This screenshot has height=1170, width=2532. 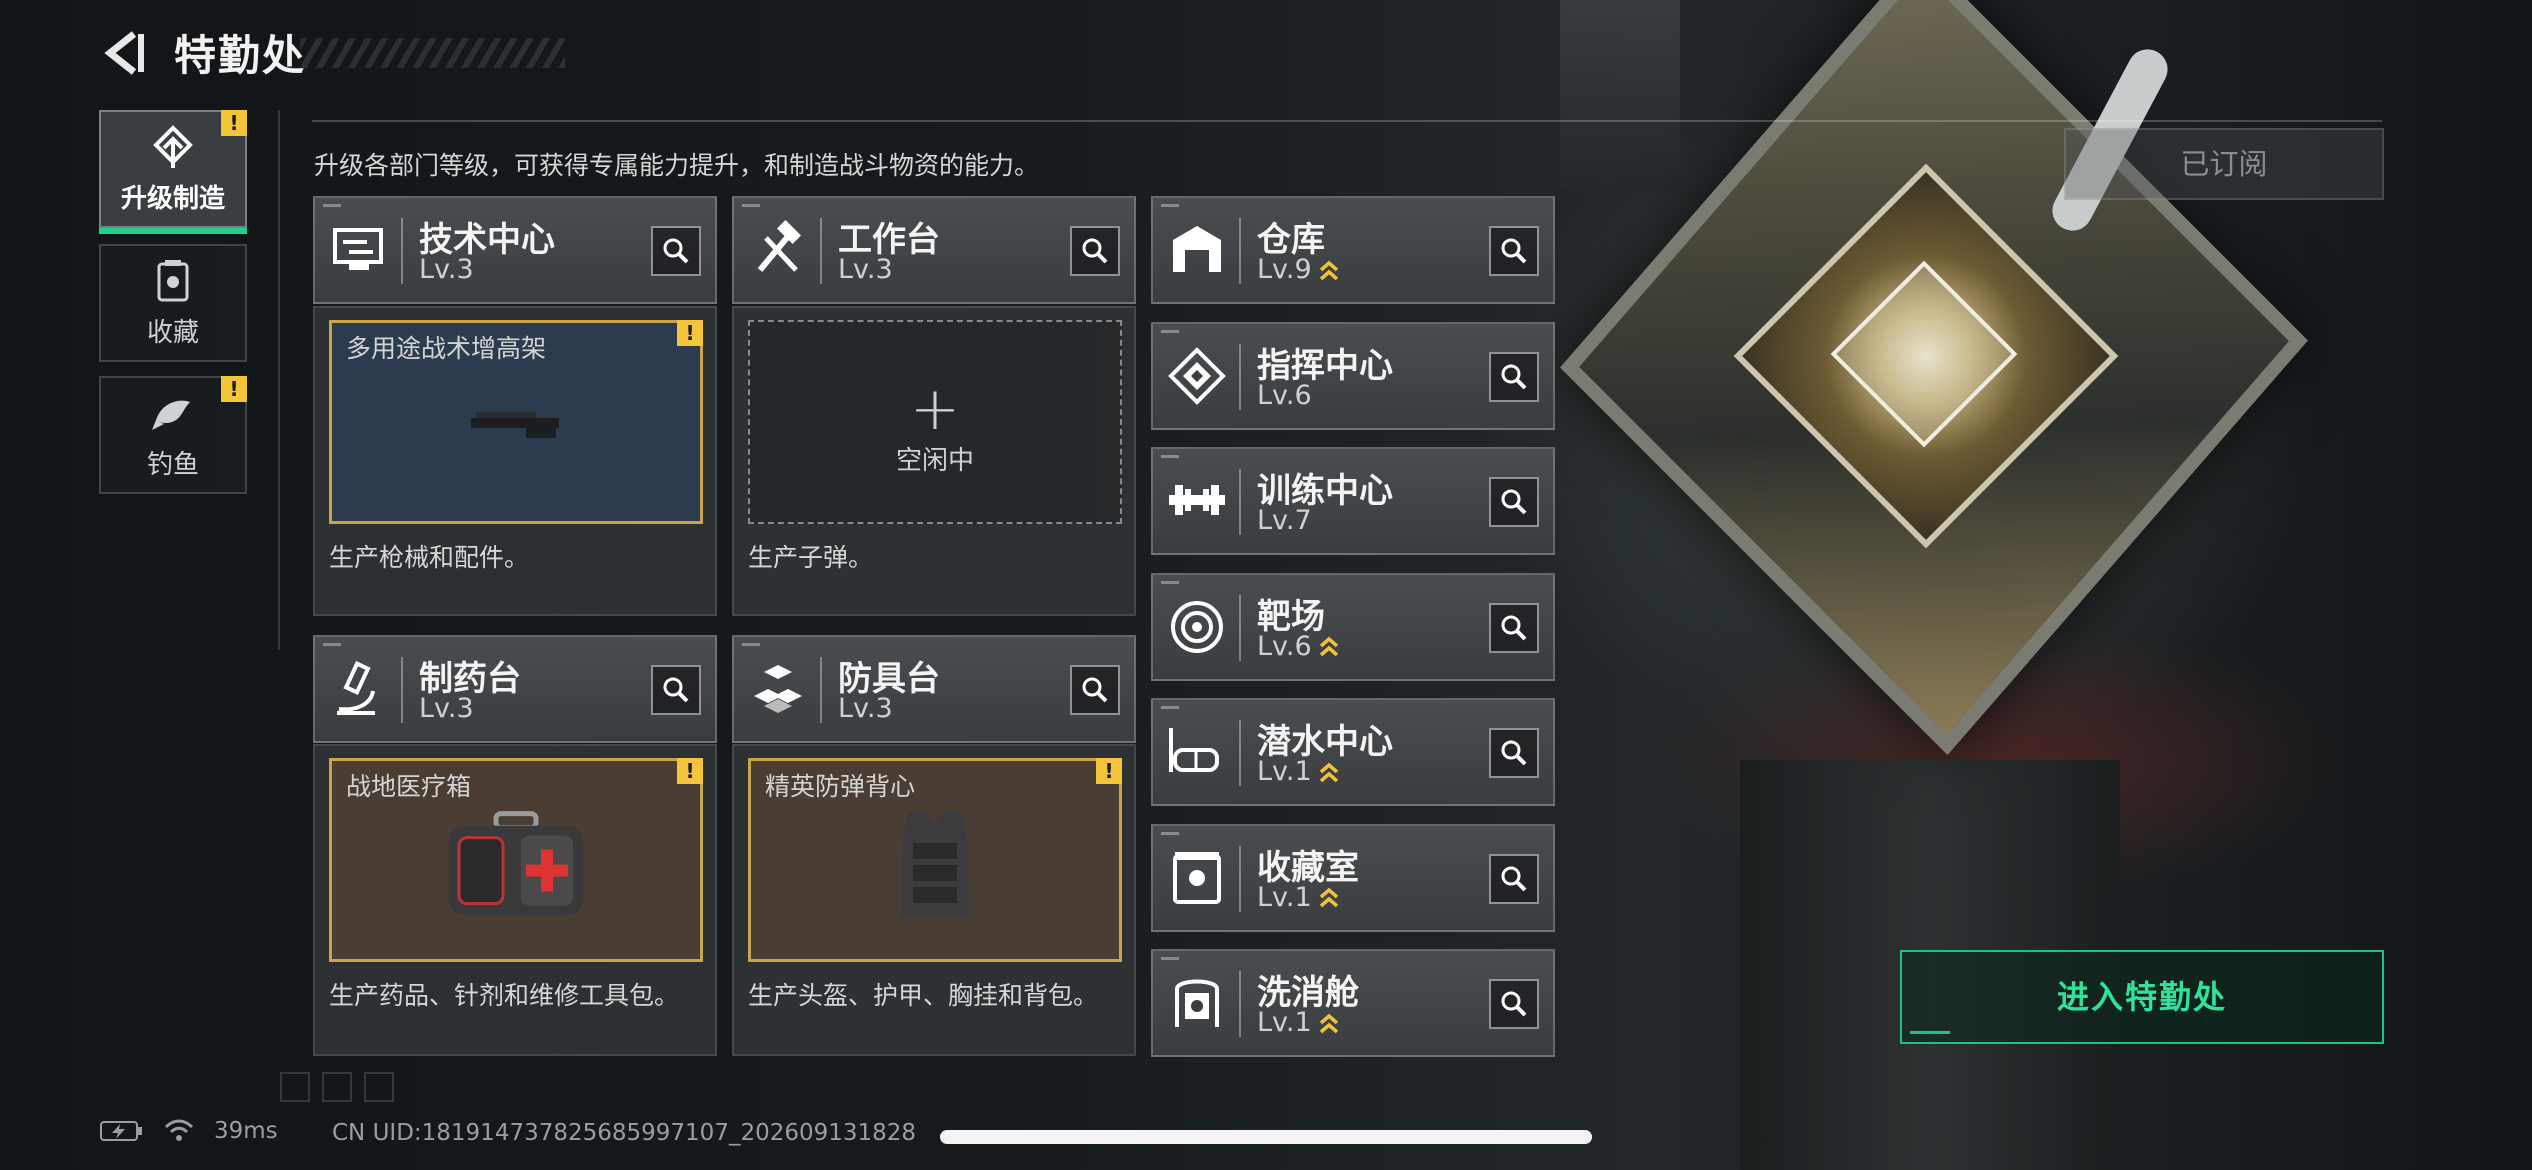 What do you see at coordinates (2142, 997) in the screenshot?
I see `enter-special-ops-button: 进入特勤处` at bounding box center [2142, 997].